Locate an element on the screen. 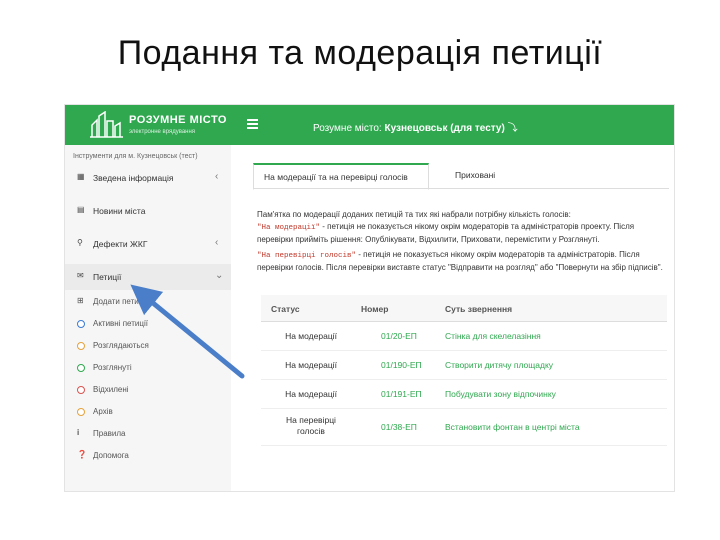 The width and height of the screenshot is (720, 540). dashboard-icon: ▦ is located at coordinates (81, 176).